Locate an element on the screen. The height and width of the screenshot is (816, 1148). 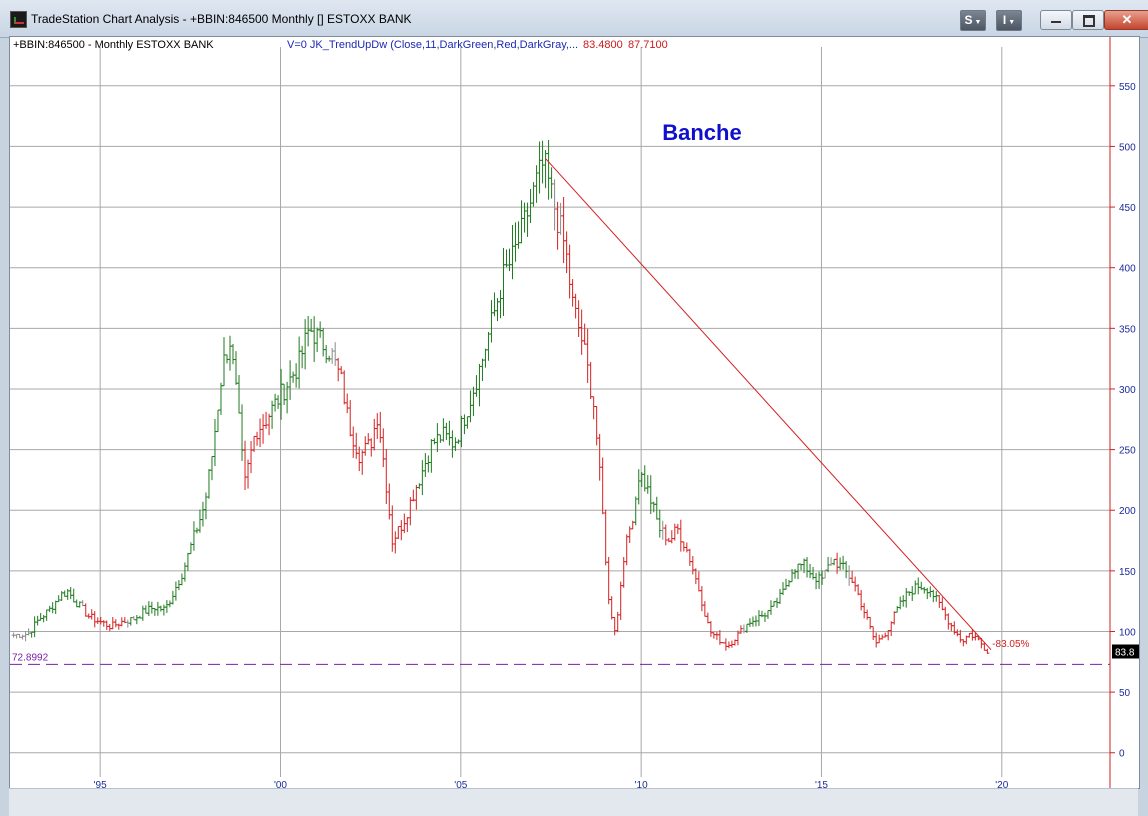
x-tick-label: '05 is located at coordinates (460, 784).